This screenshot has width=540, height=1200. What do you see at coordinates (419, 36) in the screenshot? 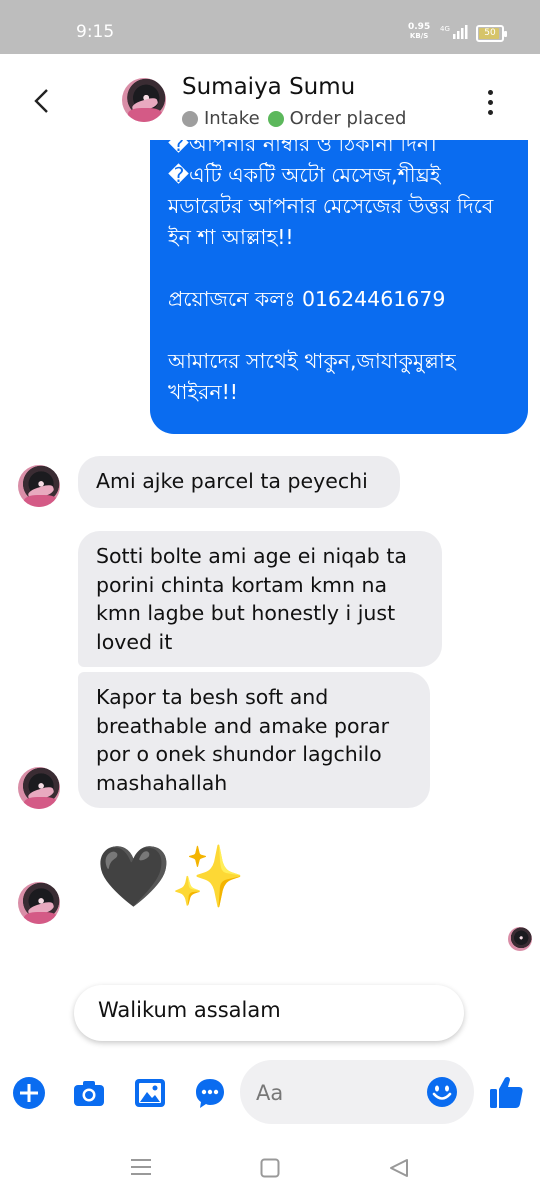
I see `network-speed-unit: KB/S` at bounding box center [419, 36].